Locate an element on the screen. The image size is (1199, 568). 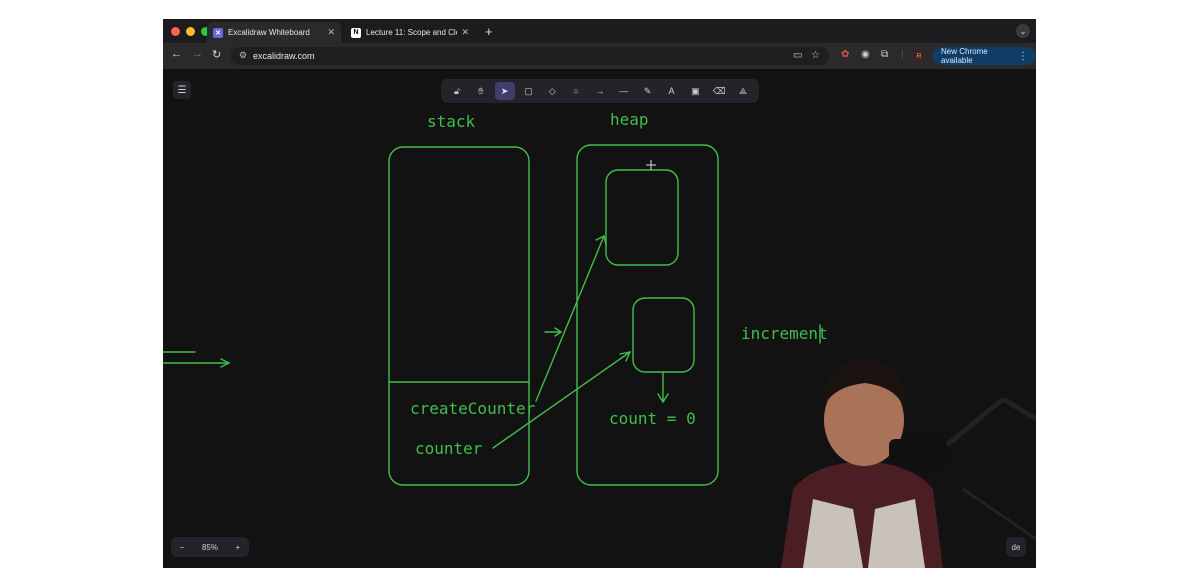
hand-tool-icon: ✋︎ is located at coordinates (481, 91).